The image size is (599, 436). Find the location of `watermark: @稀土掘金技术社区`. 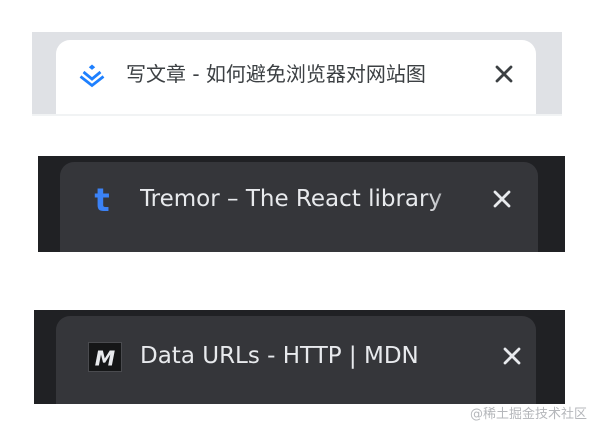

watermark: @稀土掘金技术社区 is located at coordinates (529, 414).